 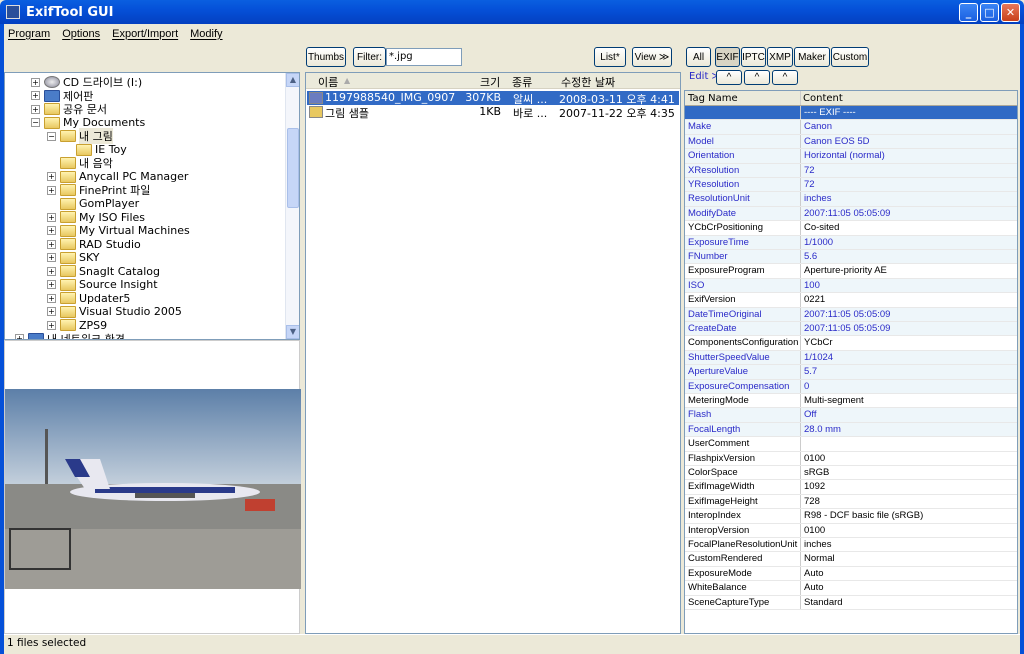 I want to click on tag-row: SceneCaptureType Standard, so click(x=851, y=602).